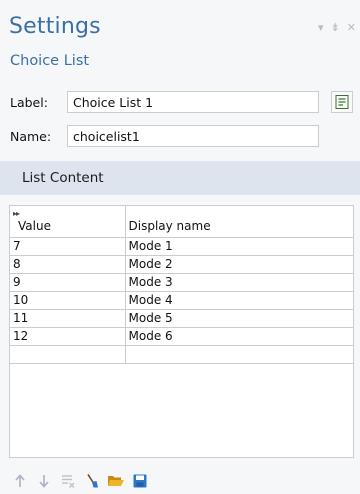 The height and width of the screenshot is (494, 360). Describe the element at coordinates (63, 178) in the screenshot. I see `section-title: List Content` at that location.